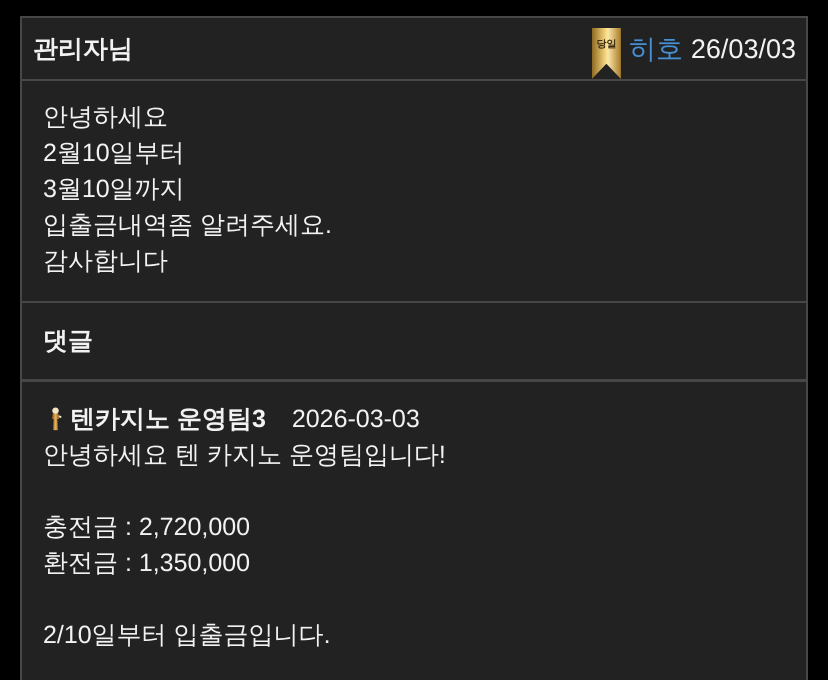  I want to click on comment-date: 2026-03-03, so click(356, 419).